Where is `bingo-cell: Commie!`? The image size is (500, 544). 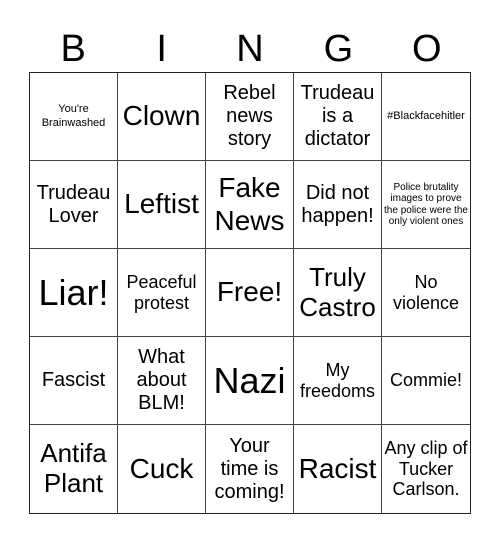 bingo-cell: Commie! is located at coordinates (426, 381).